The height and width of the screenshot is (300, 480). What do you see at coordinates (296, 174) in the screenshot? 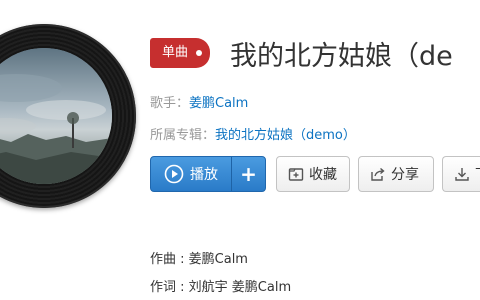
I see `folder-plus-icon` at bounding box center [296, 174].